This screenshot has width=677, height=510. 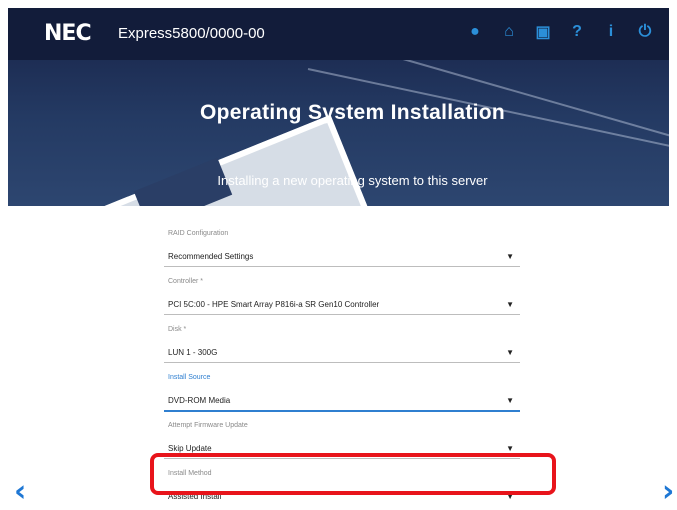 What do you see at coordinates (190, 448) in the screenshot?
I see `field-value: Skip Update` at bounding box center [190, 448].